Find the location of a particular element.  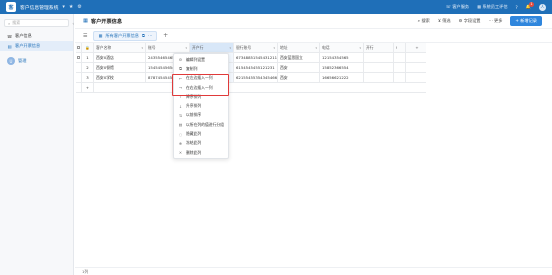

sidebar-user-name: 管理 is located at coordinates (22, 60).